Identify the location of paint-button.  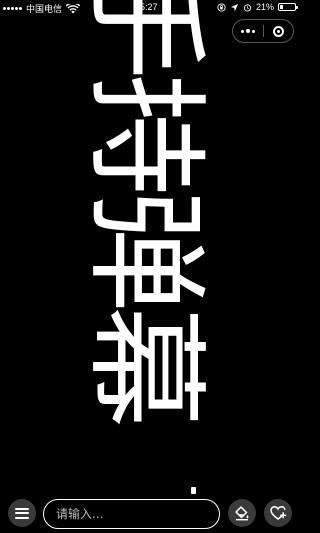
(242, 513).